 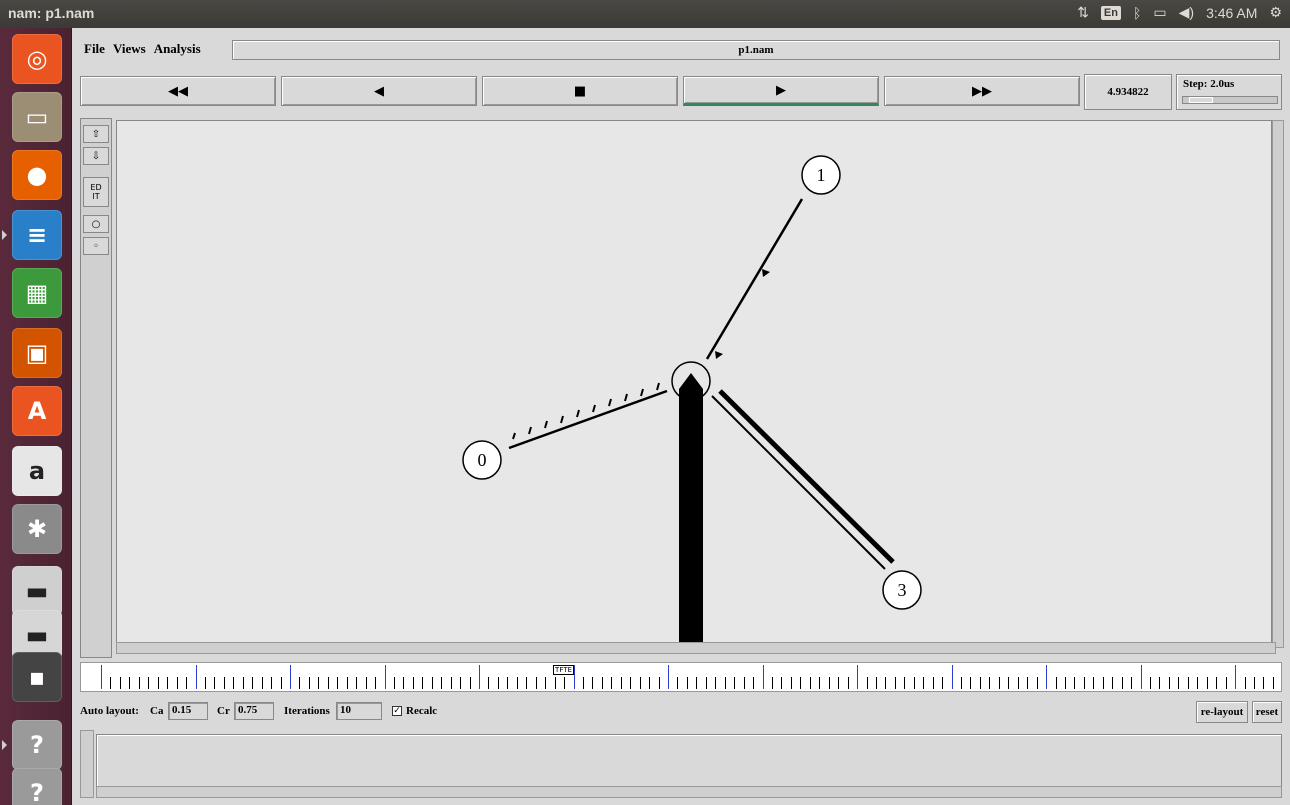 I want to click on writer-icon: ≡, so click(x=37, y=235).